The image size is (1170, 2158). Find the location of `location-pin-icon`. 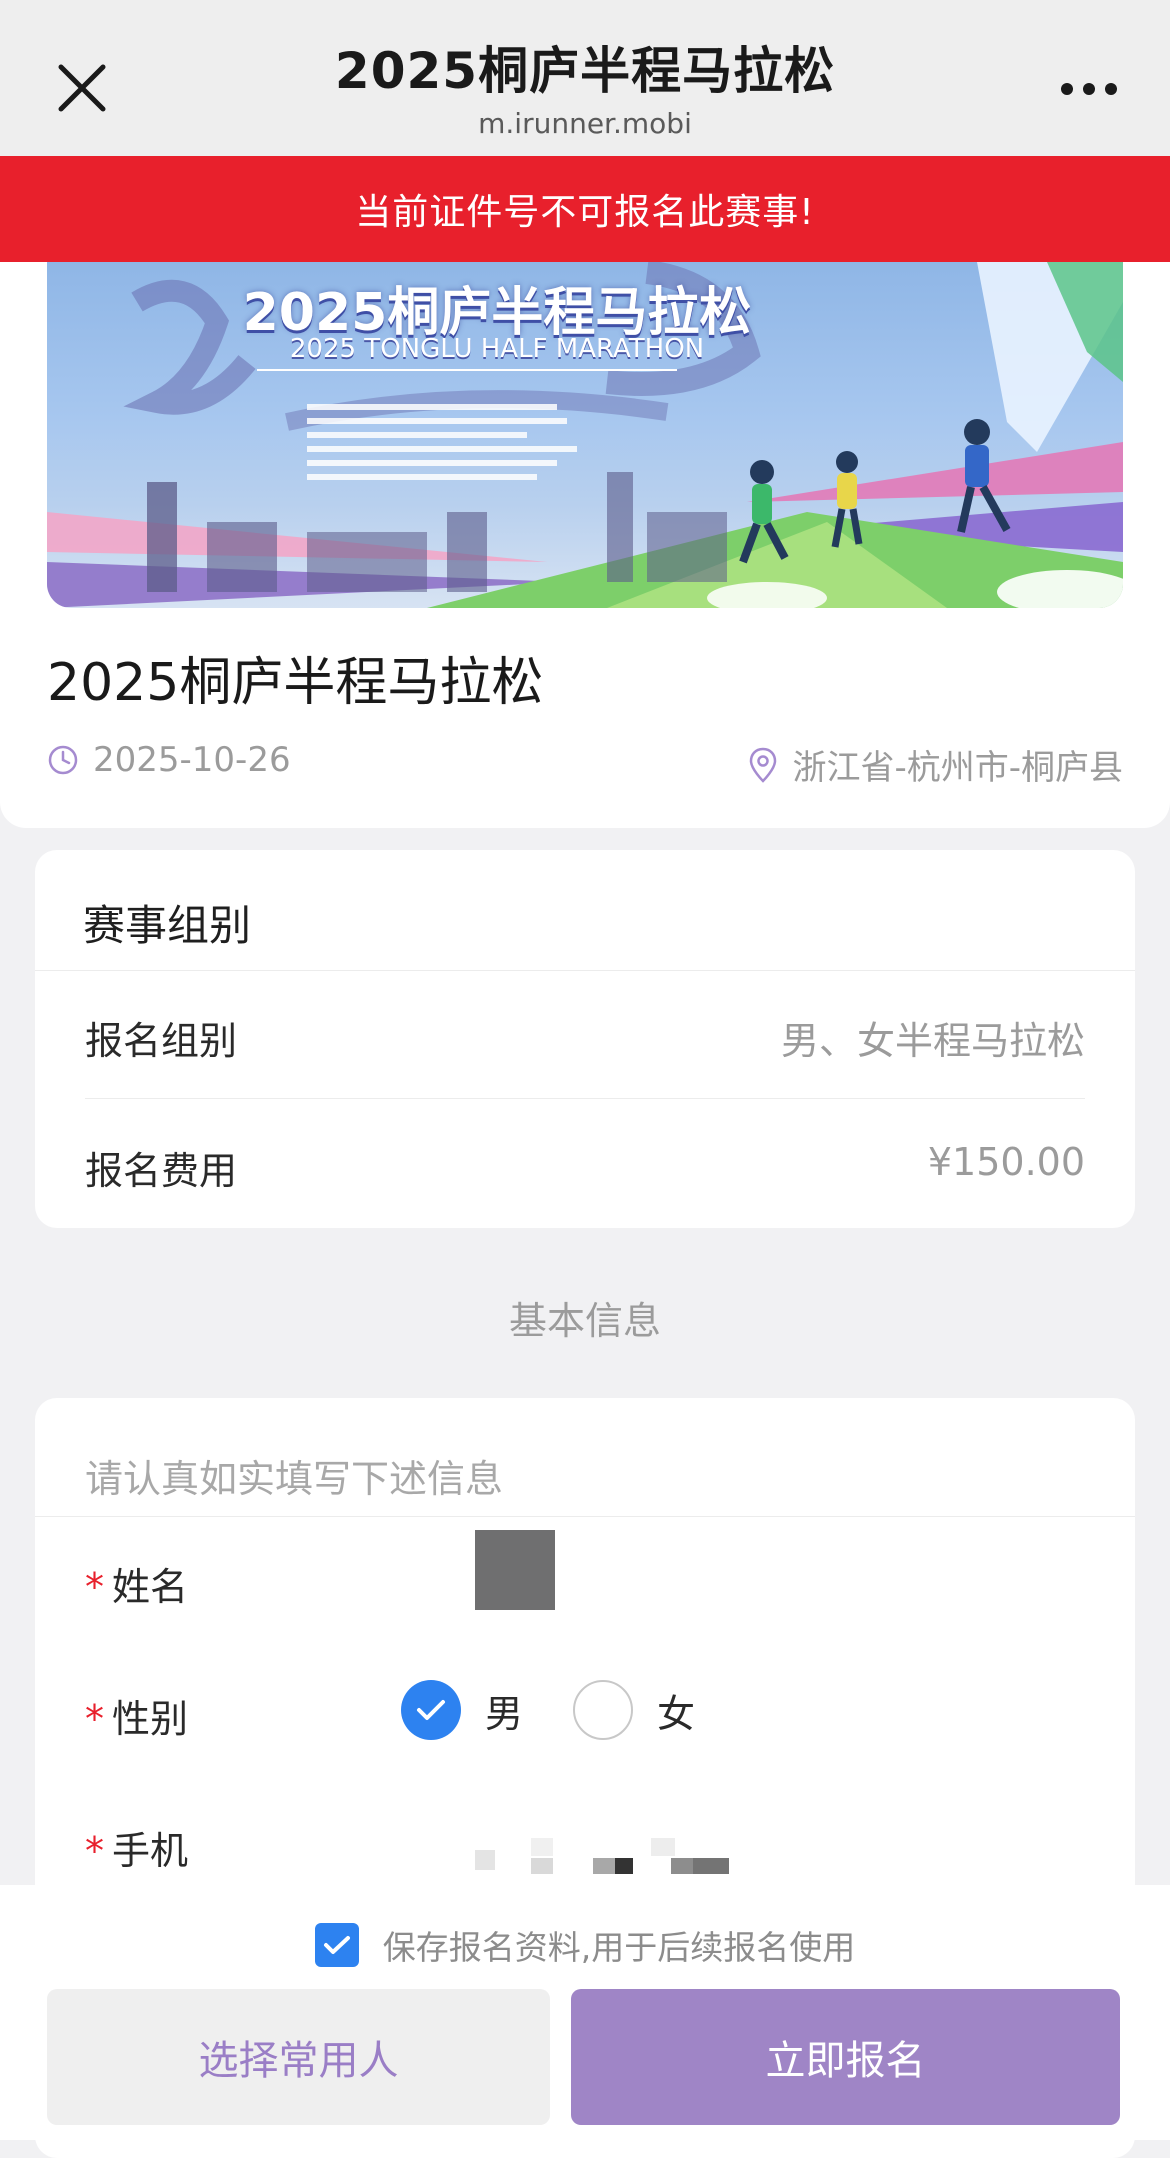

location-pin-icon is located at coordinates (763, 765).